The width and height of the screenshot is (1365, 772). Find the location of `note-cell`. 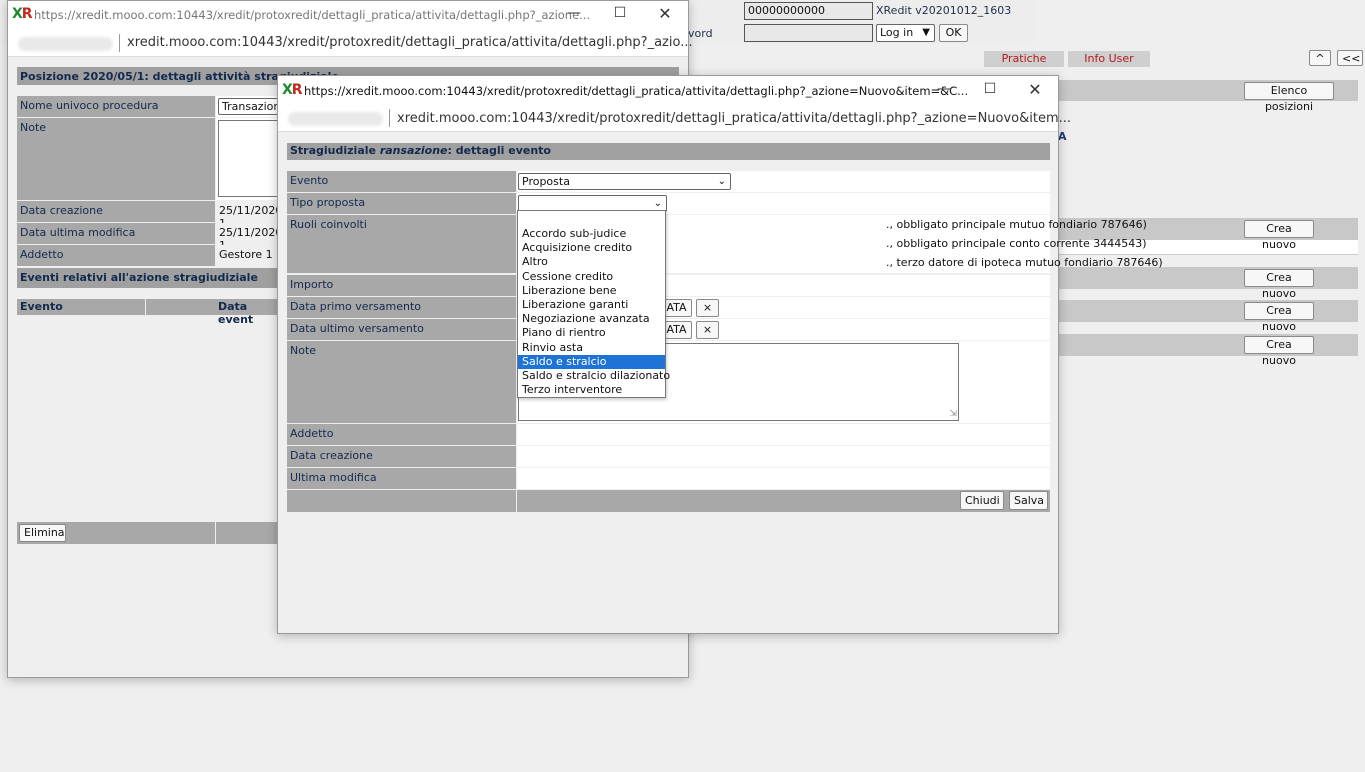

note-cell is located at coordinates (251, 159).